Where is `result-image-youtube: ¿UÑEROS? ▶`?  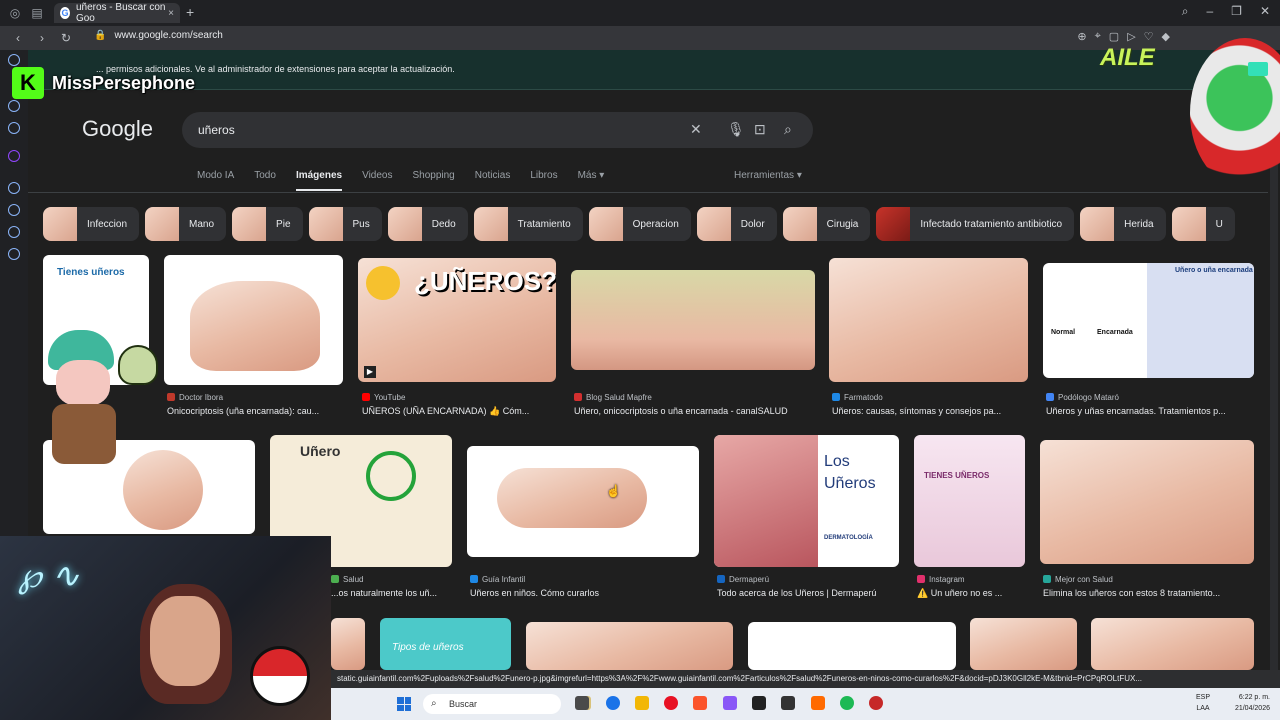
result-image-youtube: ¿UÑEROS? ▶ is located at coordinates (457, 320).